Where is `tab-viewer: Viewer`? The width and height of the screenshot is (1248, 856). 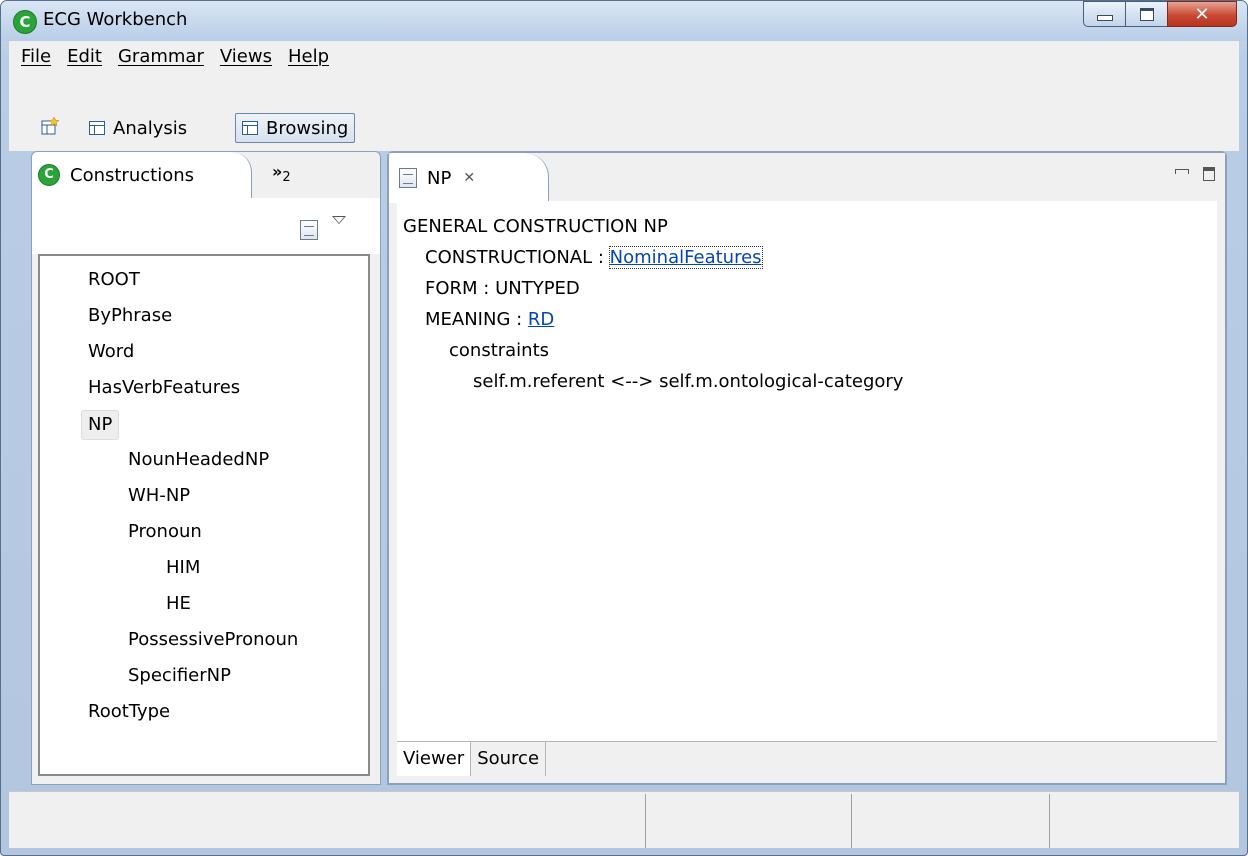
tab-viewer: Viewer is located at coordinates (434, 759).